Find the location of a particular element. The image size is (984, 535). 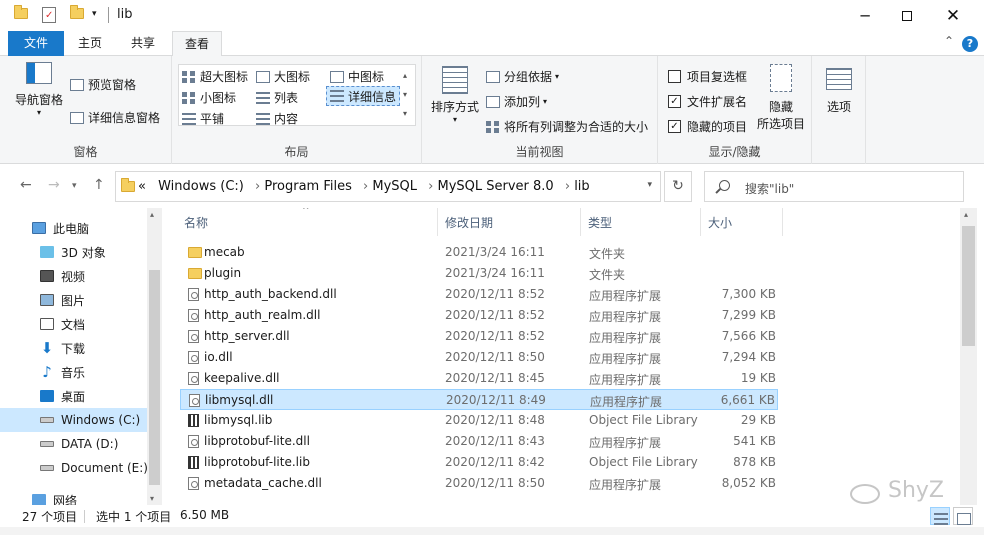

status-separator is located at coordinates (84, 516).